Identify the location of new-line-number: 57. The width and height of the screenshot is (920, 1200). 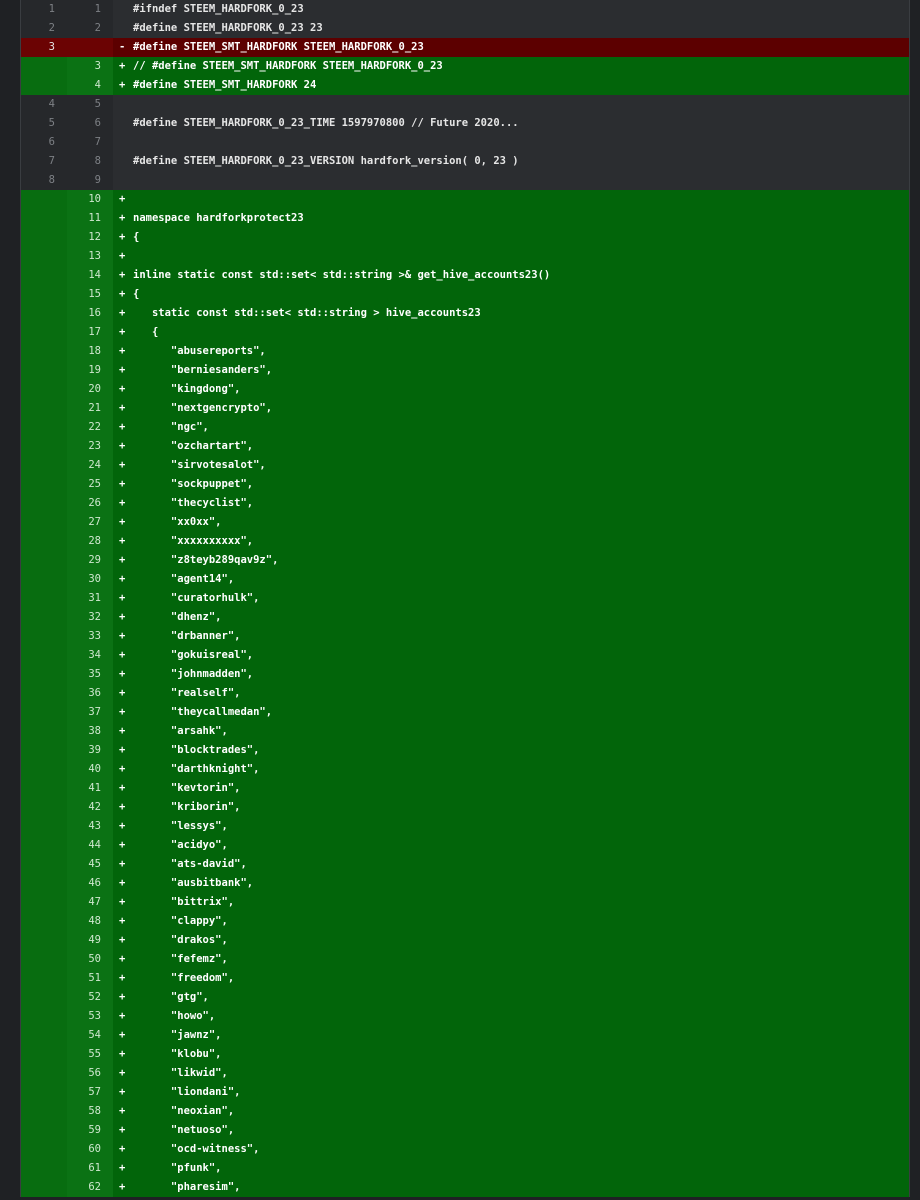
(90, 1092).